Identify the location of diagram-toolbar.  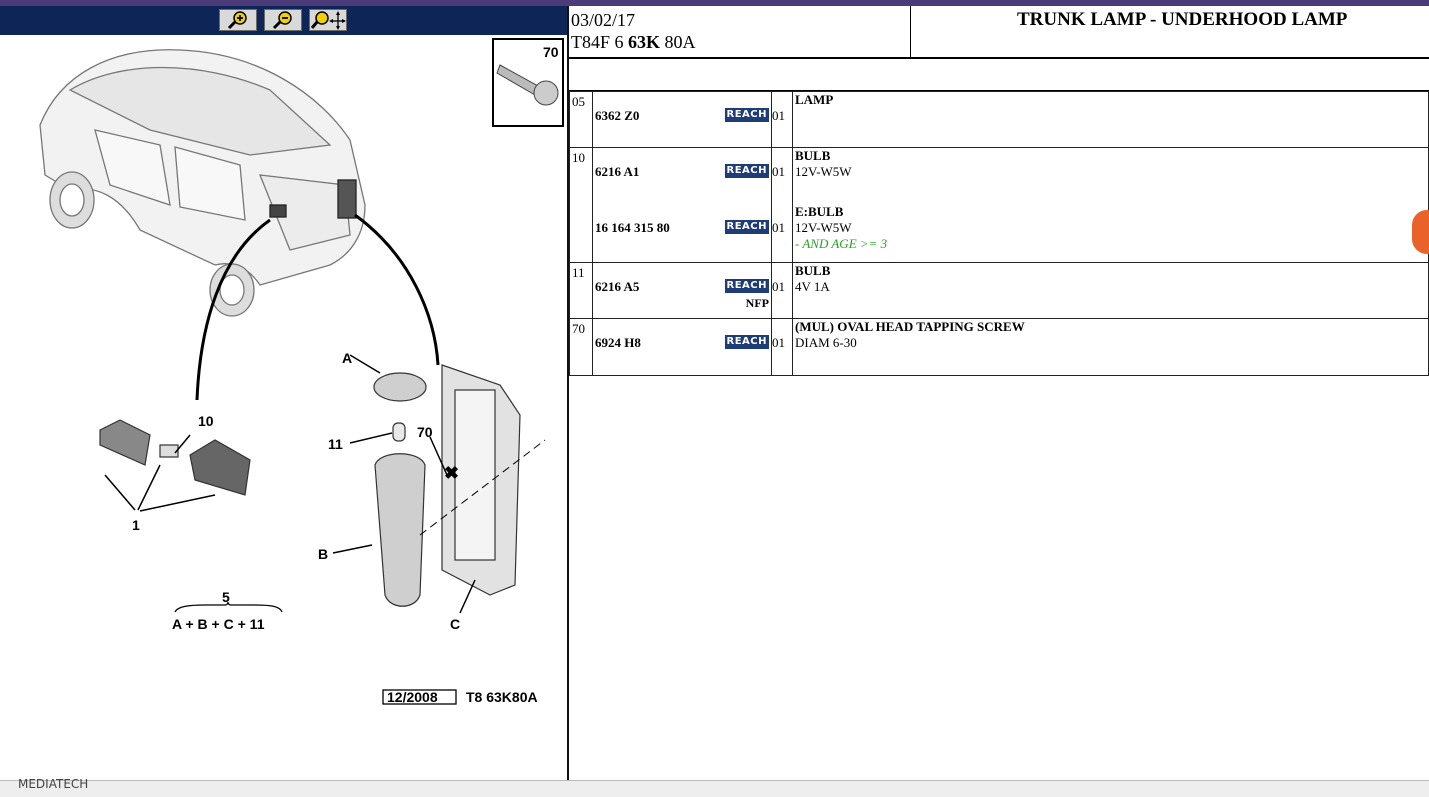
(283, 20).